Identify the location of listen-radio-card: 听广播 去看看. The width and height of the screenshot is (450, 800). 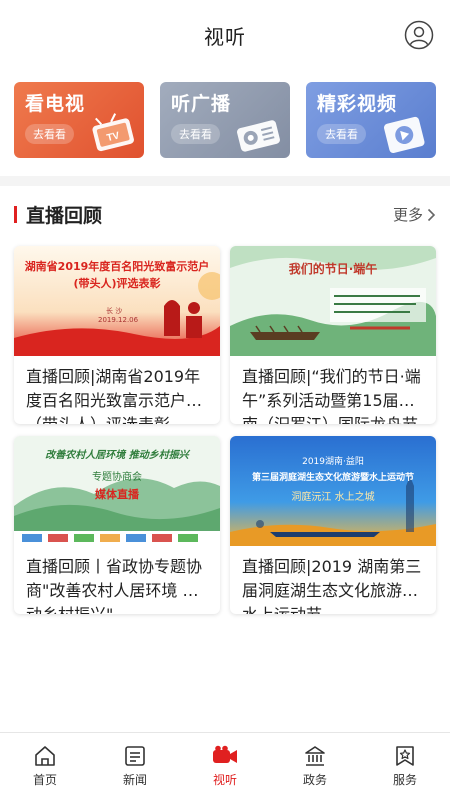
(225, 120).